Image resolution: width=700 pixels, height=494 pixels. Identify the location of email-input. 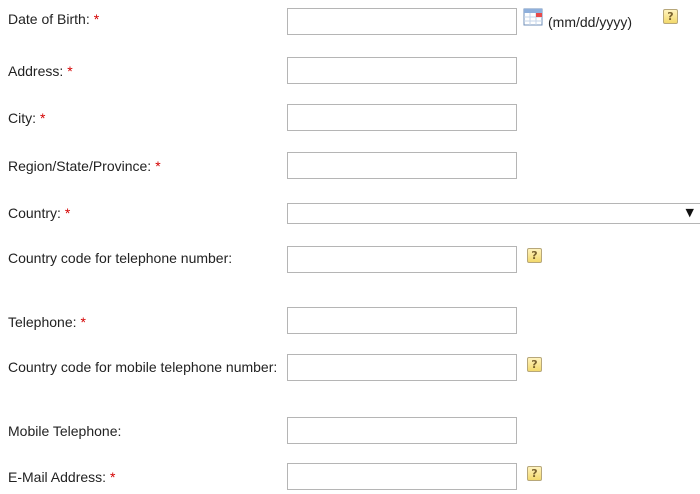
(402, 476).